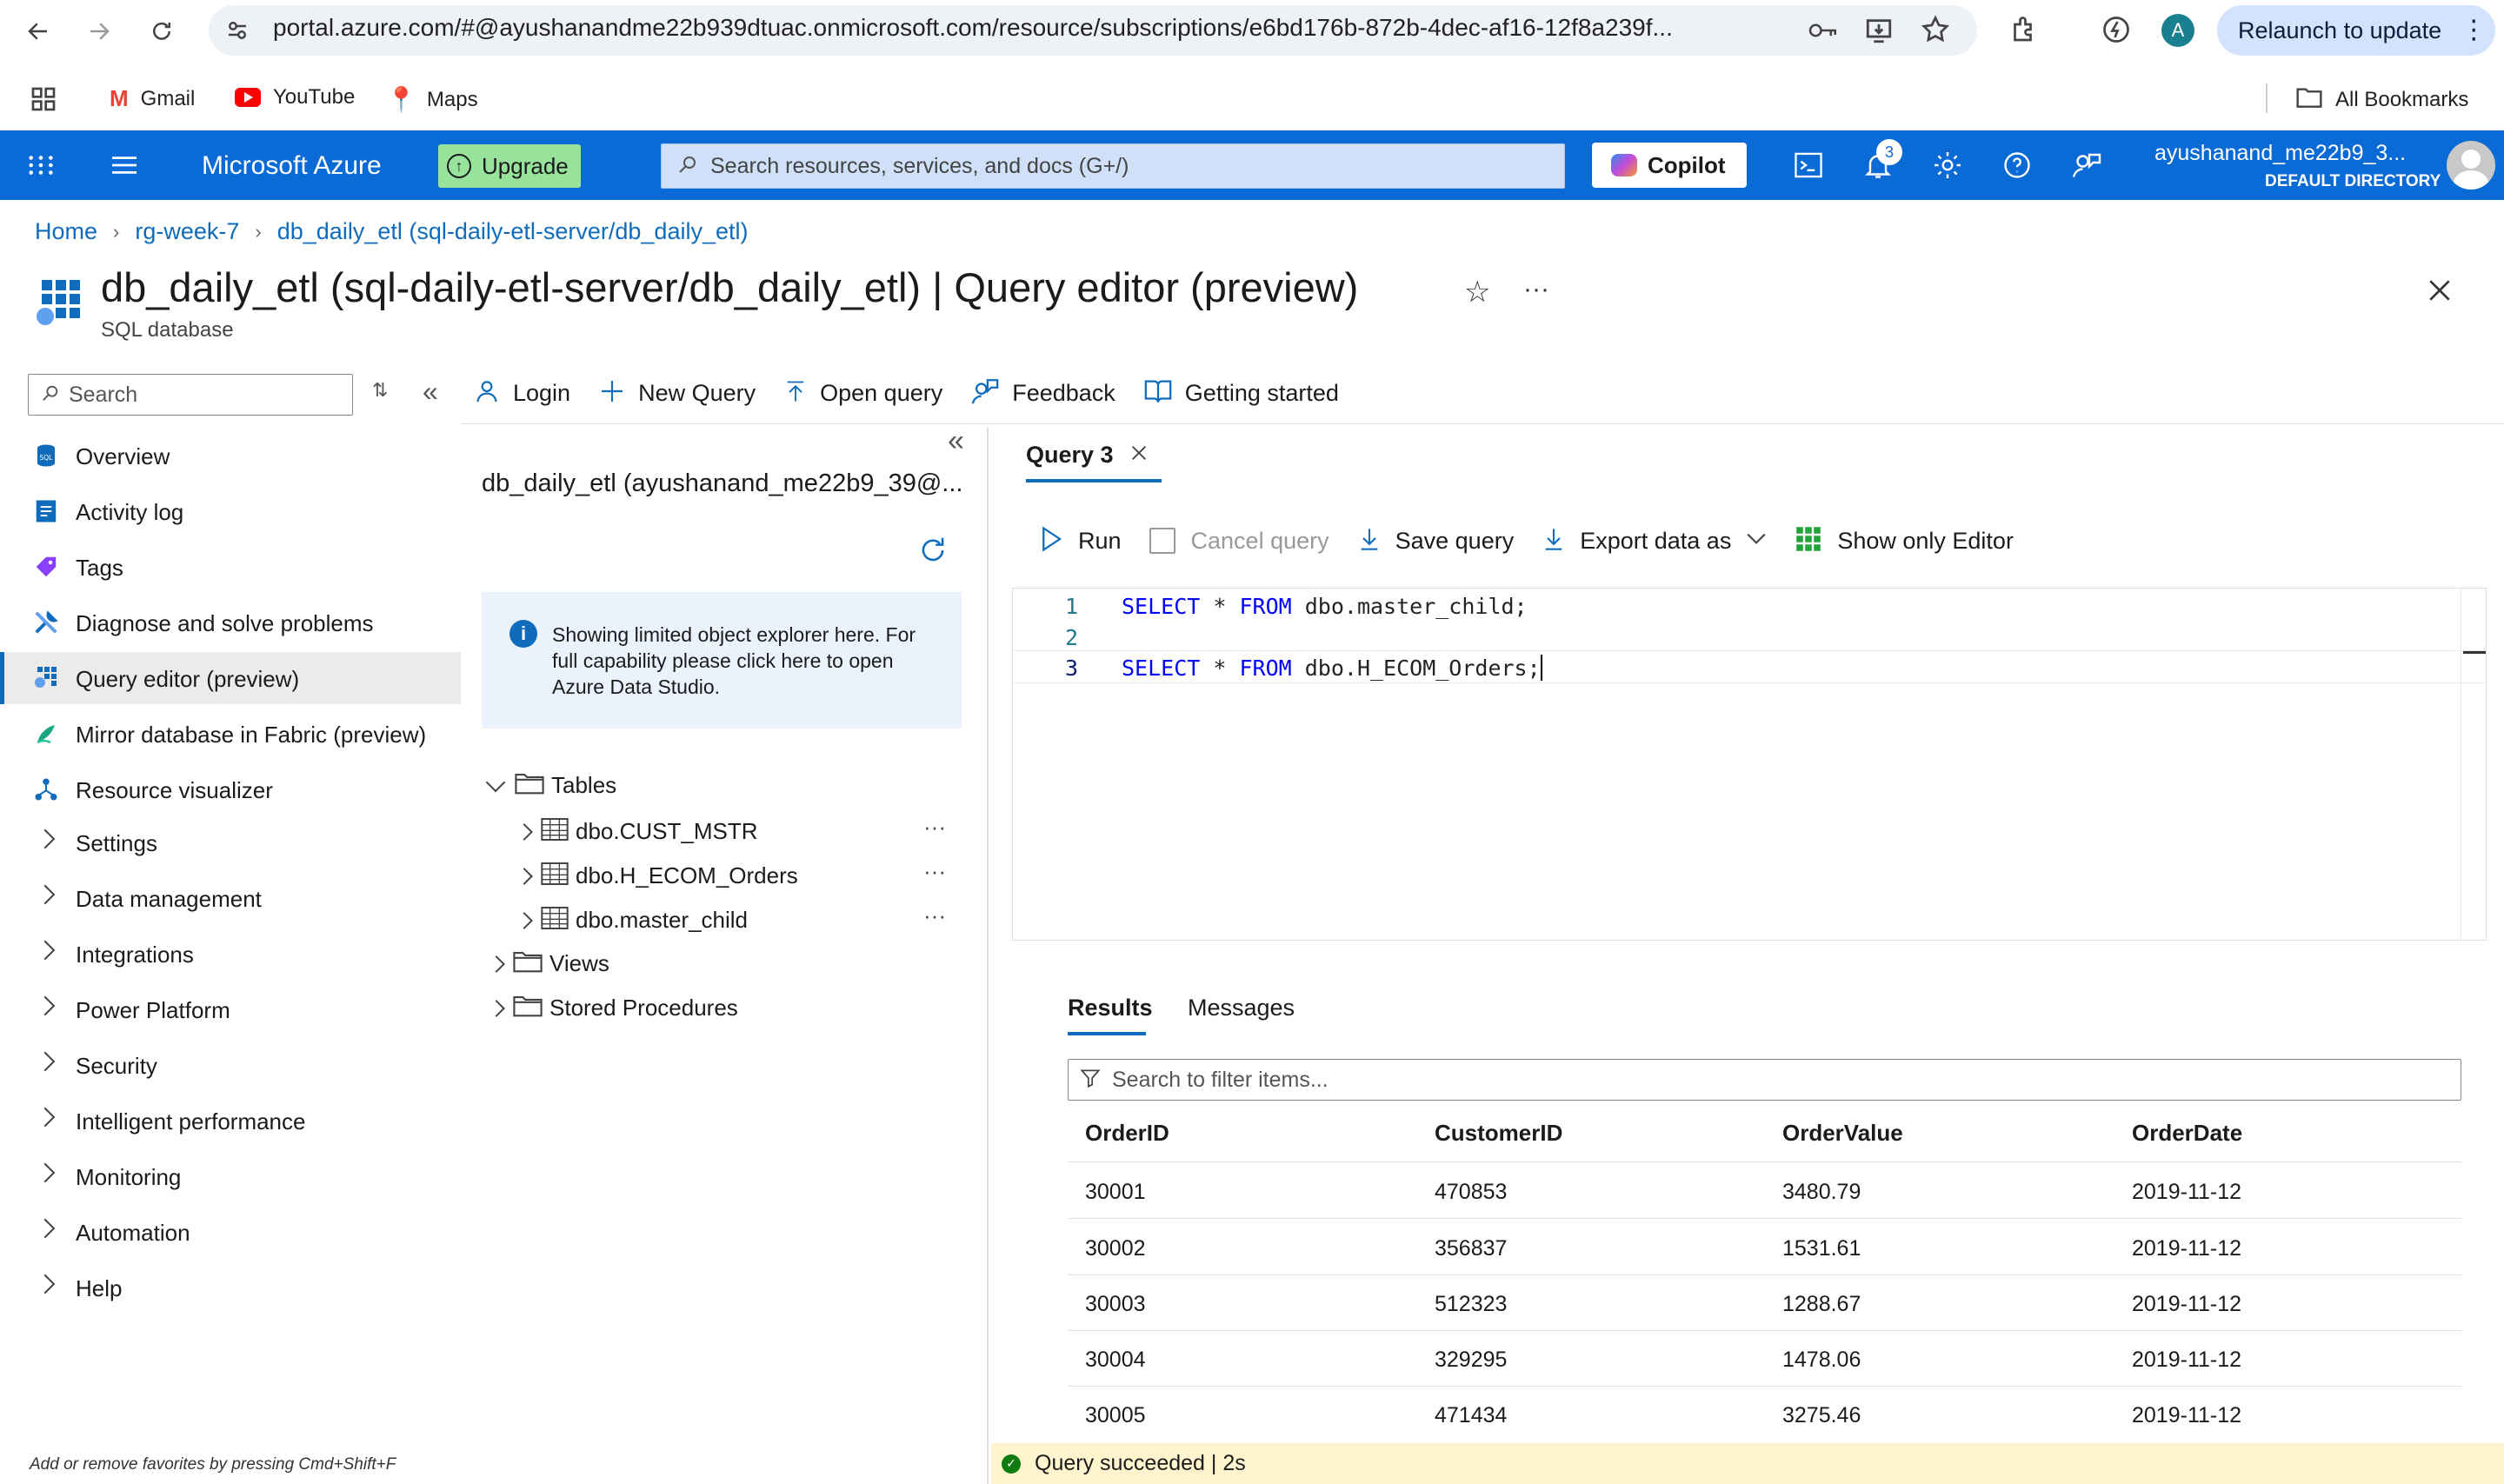  Describe the element at coordinates (1241, 1008) in the screenshot. I see `tab-messages: Messages` at that location.